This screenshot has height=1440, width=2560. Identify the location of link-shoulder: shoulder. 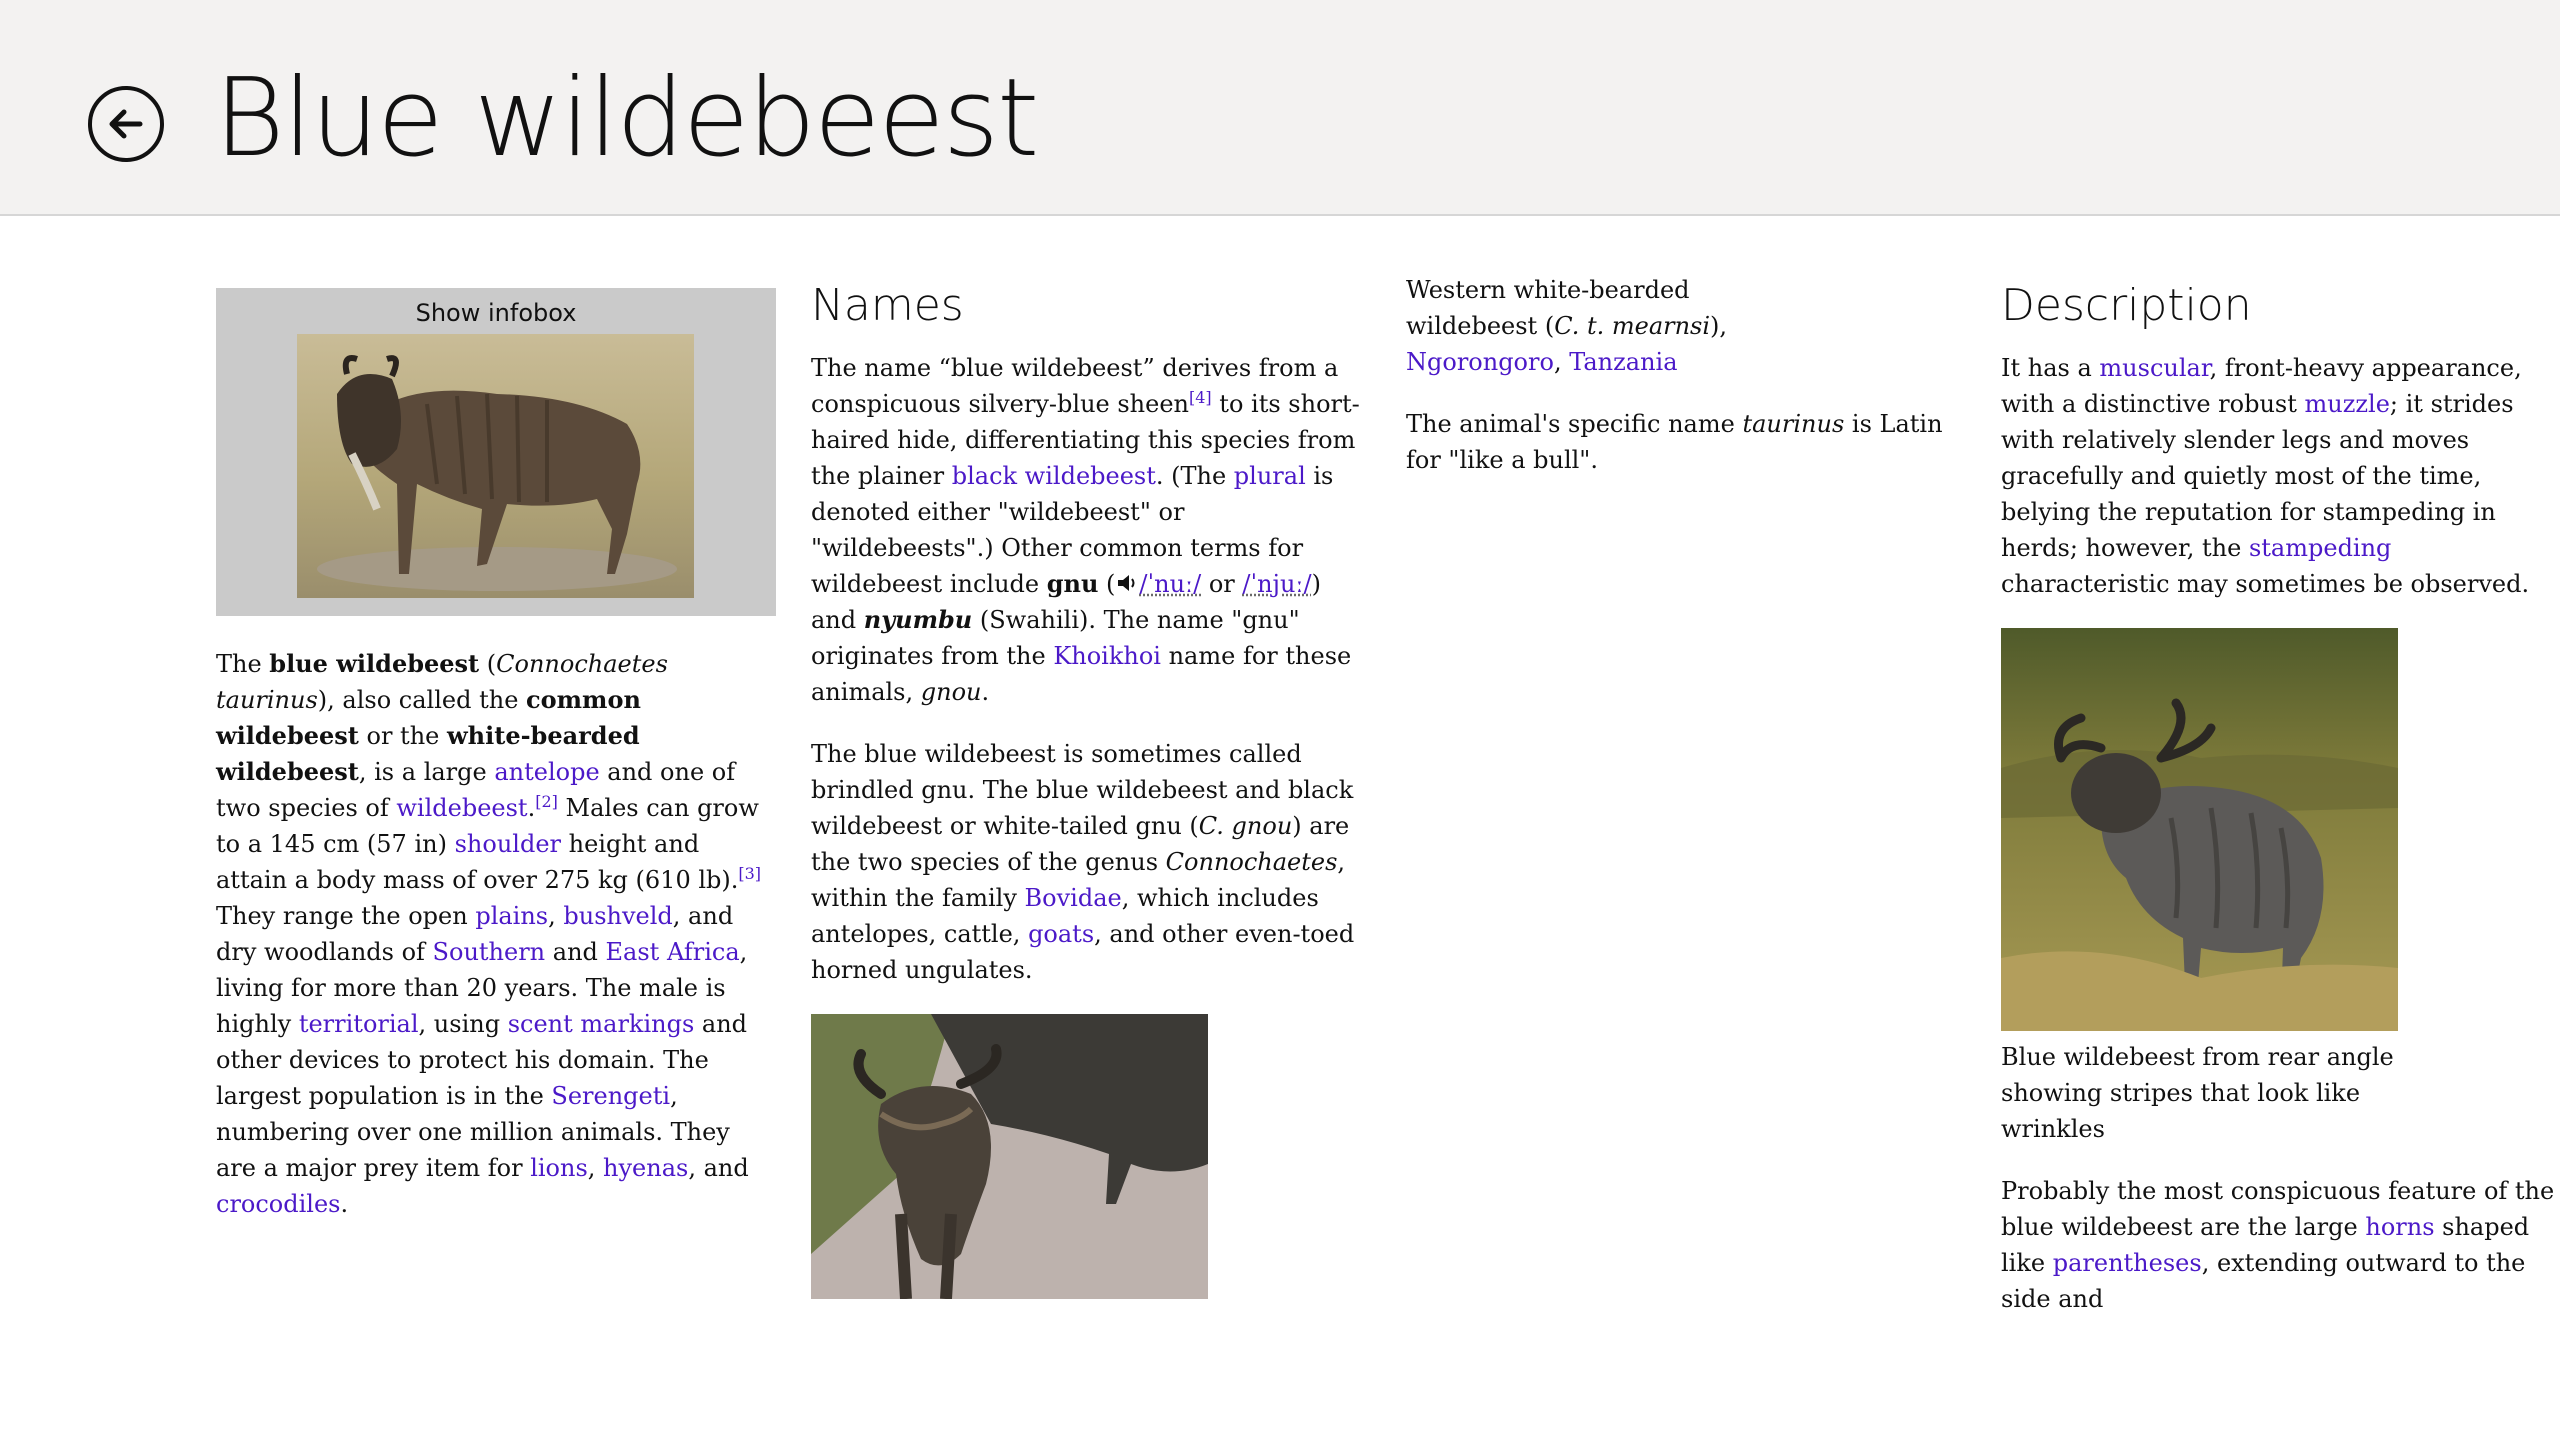
(508, 844).